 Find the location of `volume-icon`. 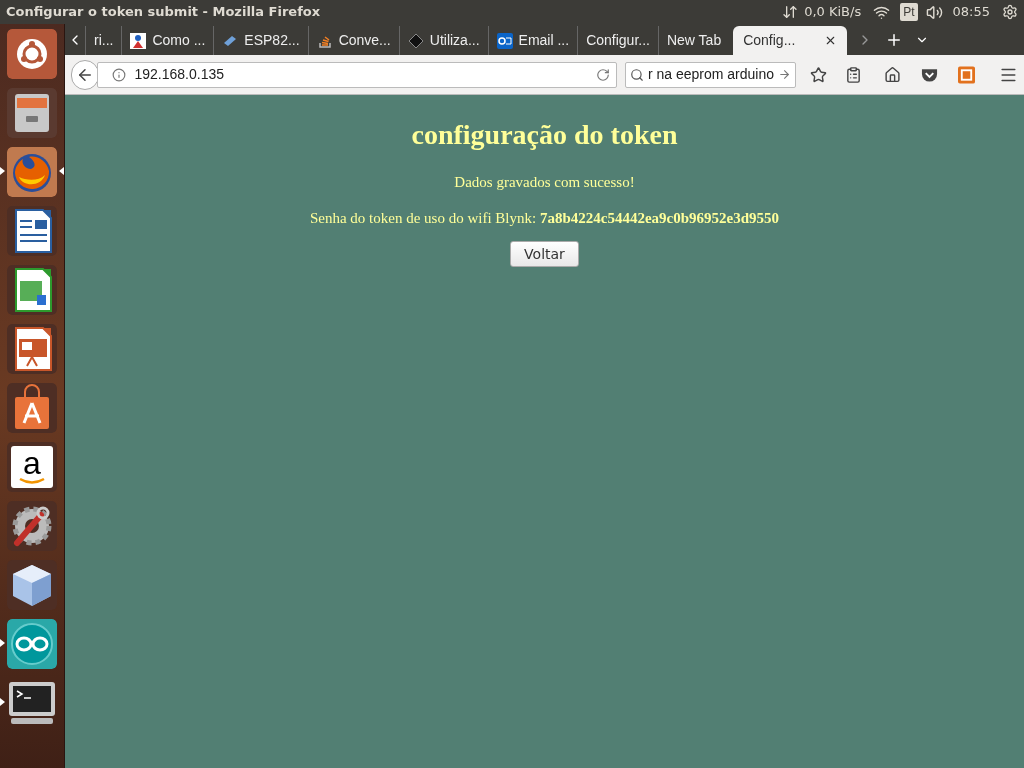

volume-icon is located at coordinates (934, 12).